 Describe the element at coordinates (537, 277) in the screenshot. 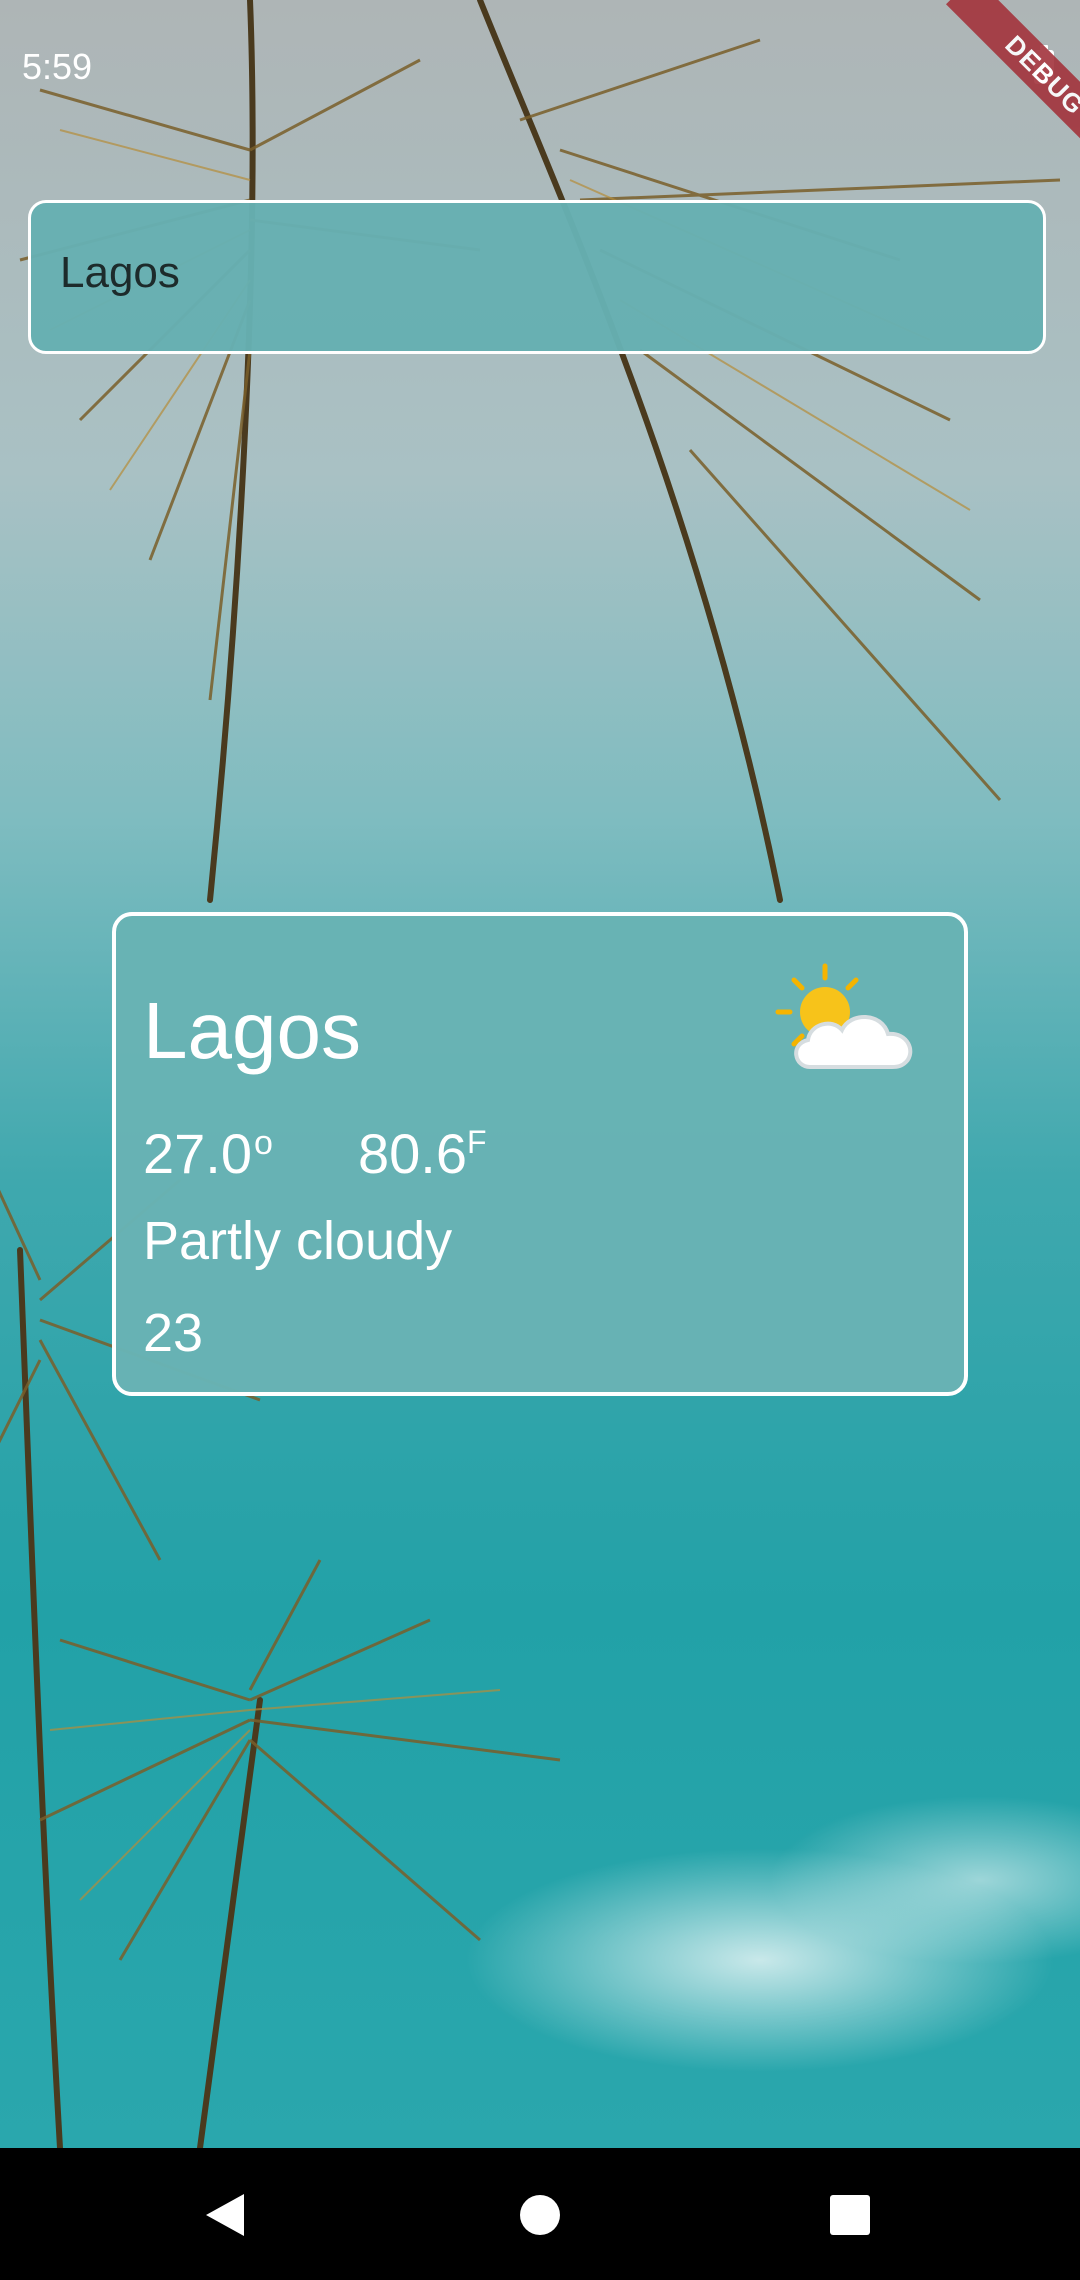

I see `city-search-input` at that location.